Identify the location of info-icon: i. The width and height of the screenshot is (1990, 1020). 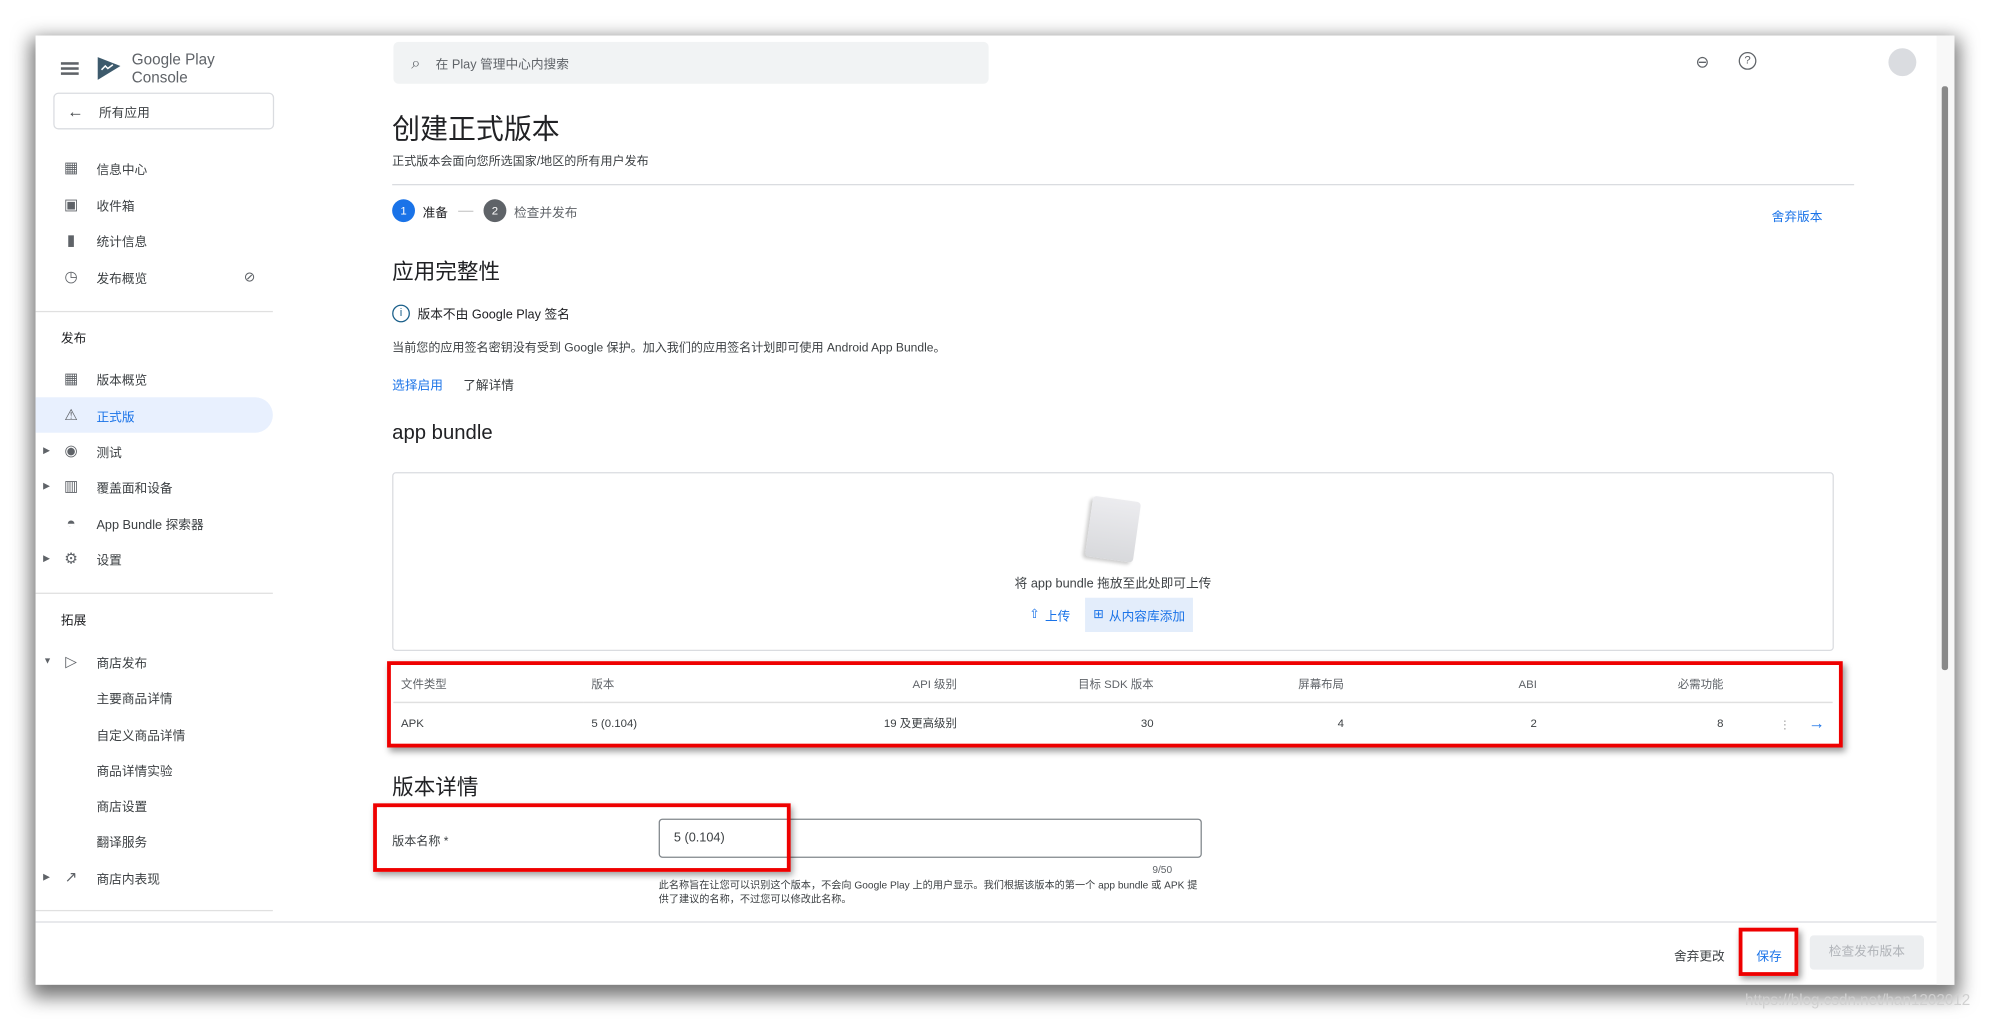
(401, 312).